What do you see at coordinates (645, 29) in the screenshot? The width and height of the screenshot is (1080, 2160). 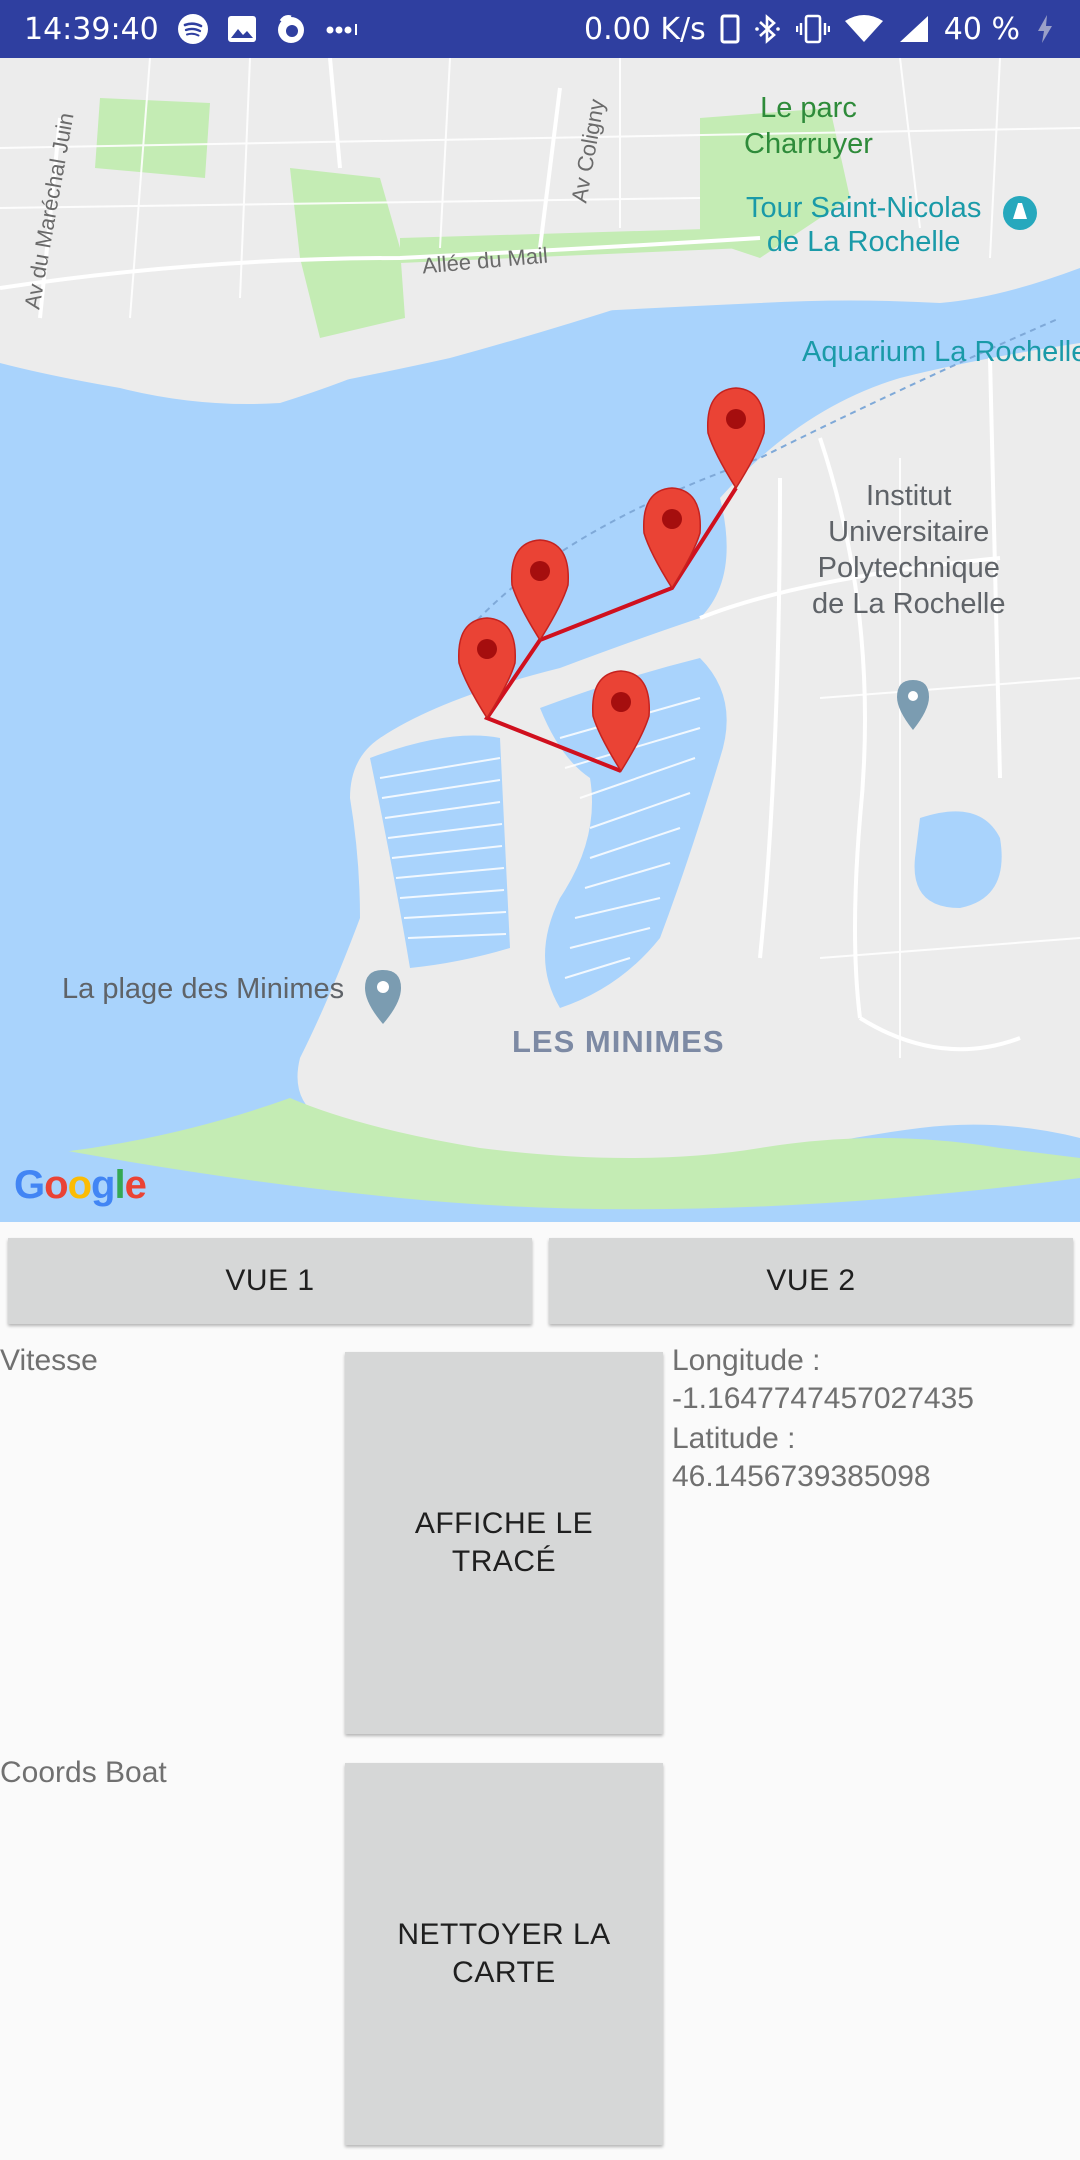 I see `network-speed: 0.00 K/s` at bounding box center [645, 29].